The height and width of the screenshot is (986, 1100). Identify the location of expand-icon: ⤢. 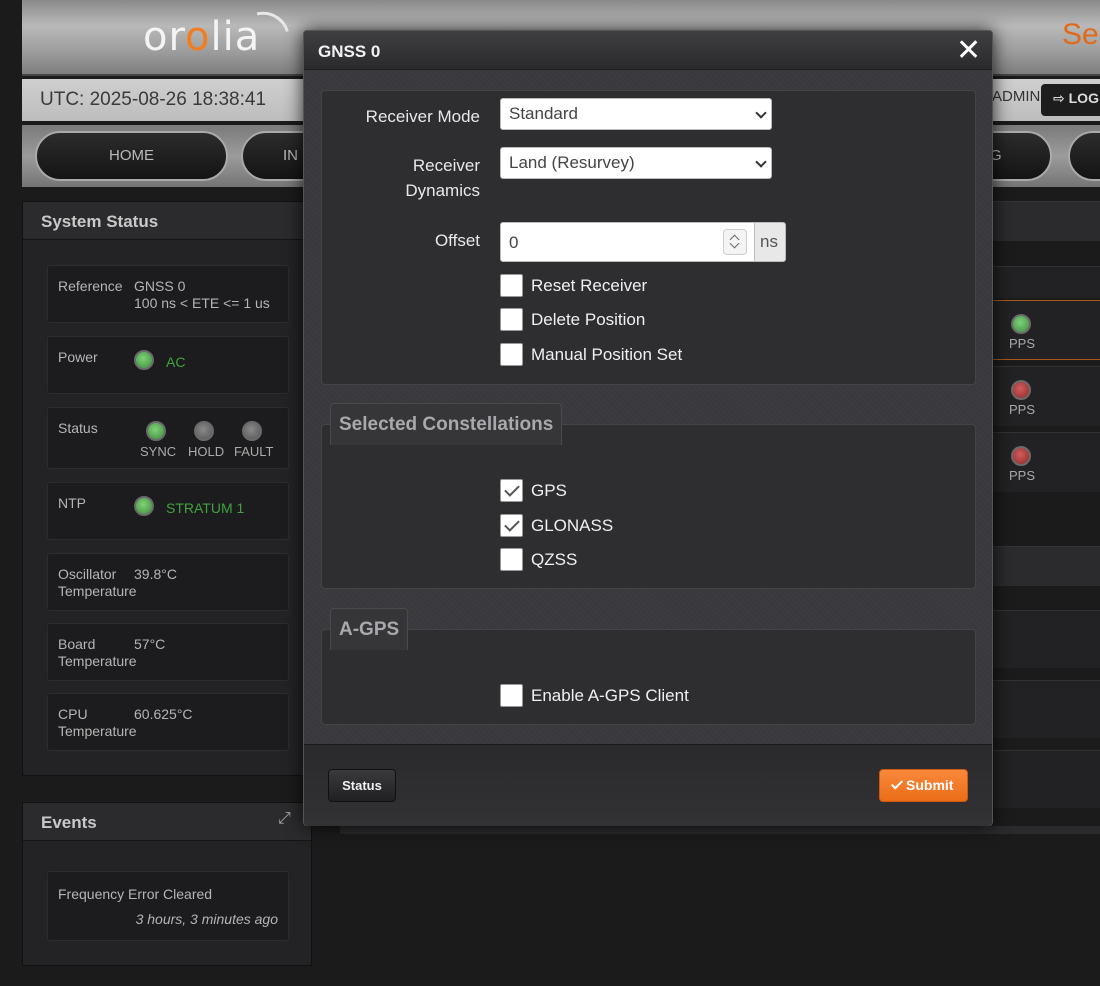
(286, 818).